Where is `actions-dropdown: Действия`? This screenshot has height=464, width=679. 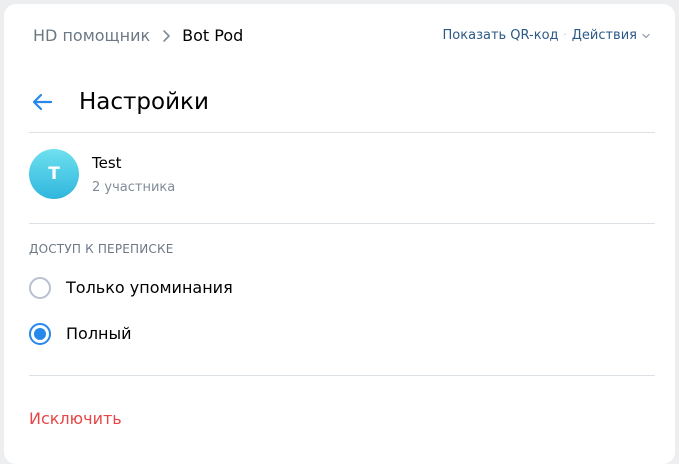 actions-dropdown: Действия is located at coordinates (611, 36).